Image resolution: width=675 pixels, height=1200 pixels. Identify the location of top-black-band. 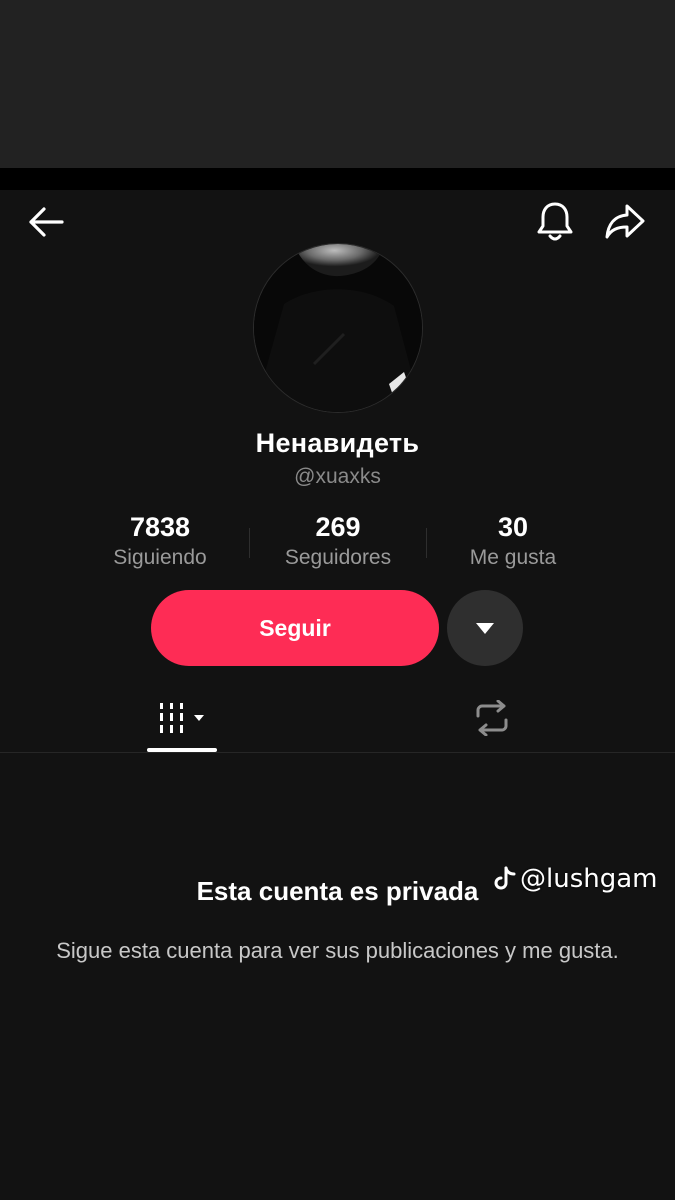
(337, 179).